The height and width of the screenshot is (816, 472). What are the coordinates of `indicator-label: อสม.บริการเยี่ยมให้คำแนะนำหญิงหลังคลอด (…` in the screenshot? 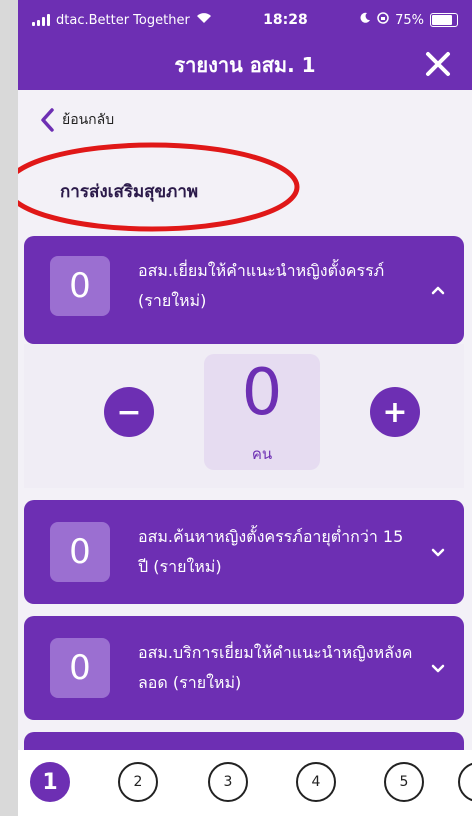 It's located at (275, 667).